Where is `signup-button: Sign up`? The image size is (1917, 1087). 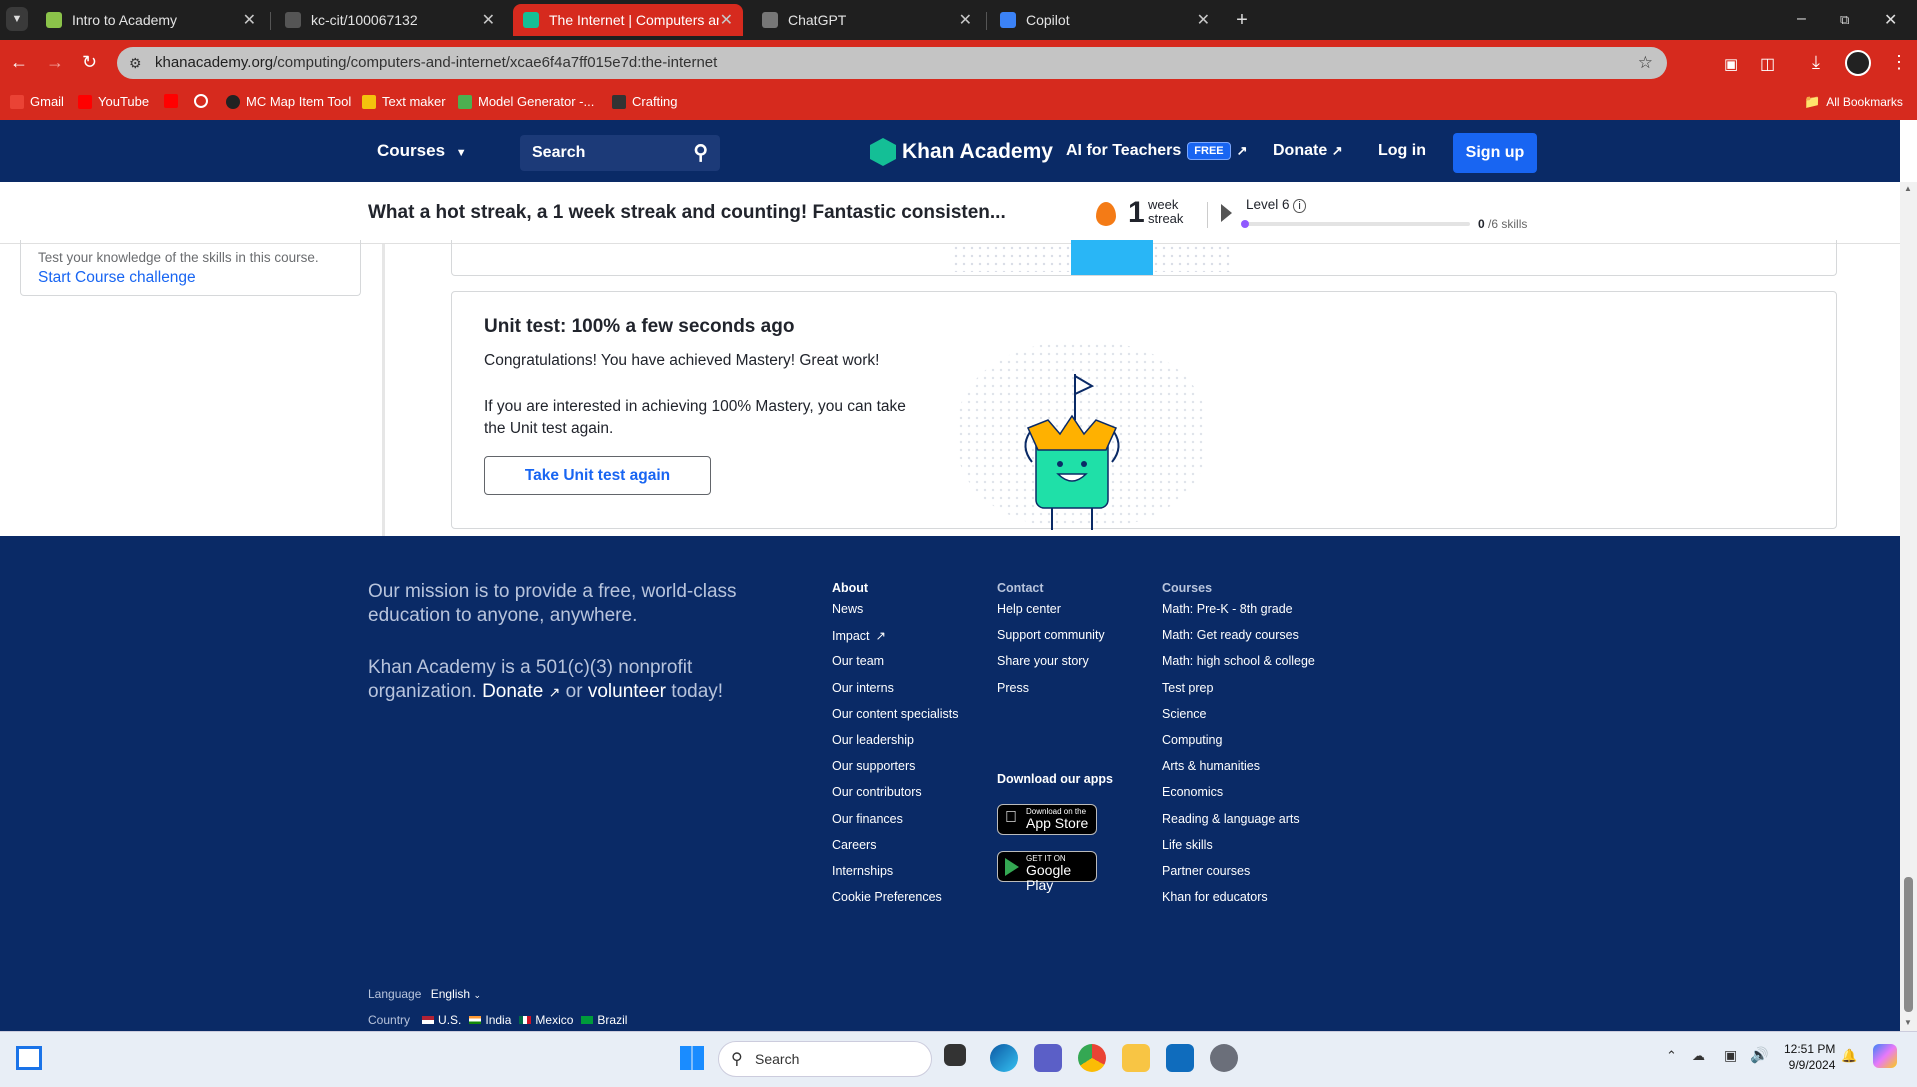
signup-button: Sign up is located at coordinates (1495, 153).